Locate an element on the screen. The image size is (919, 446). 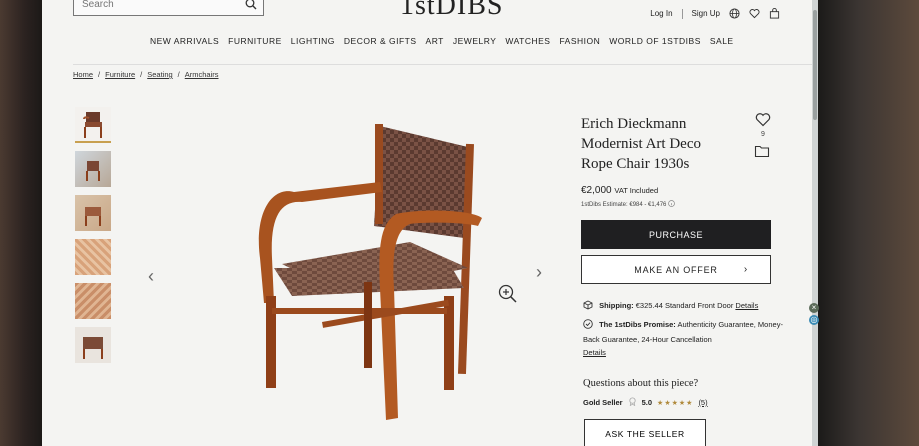
favorite-button: 9 is located at coordinates (763, 125).